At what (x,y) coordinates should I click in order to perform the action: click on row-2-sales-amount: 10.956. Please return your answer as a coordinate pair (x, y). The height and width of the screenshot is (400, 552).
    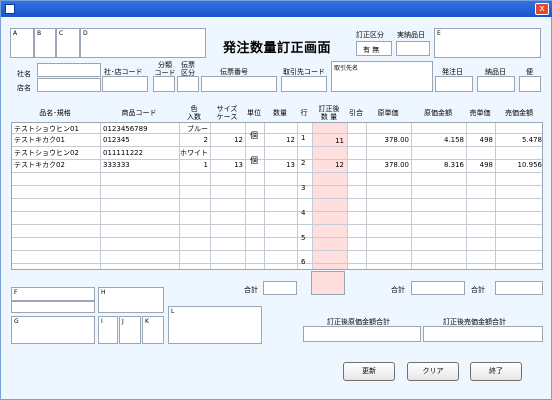
    Looking at the image, I should click on (530, 165).